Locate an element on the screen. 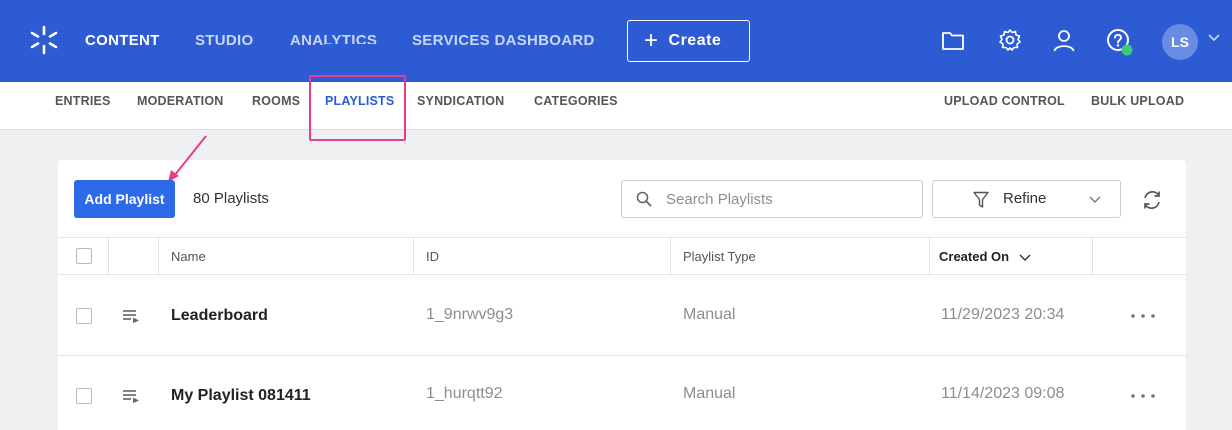 This screenshot has height=430, width=1232. nav-studio: STUDIO is located at coordinates (224, 40).